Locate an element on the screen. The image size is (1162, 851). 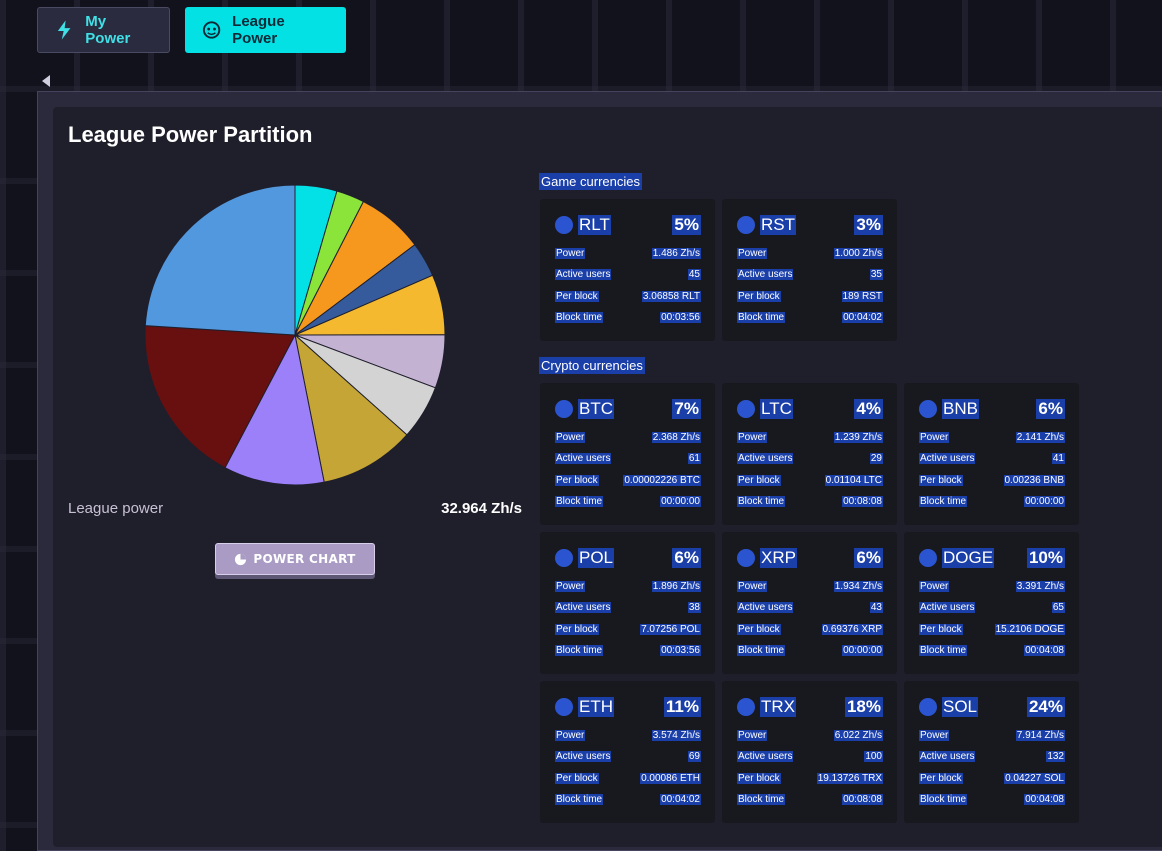
lightning-icon is located at coordinates (64, 30).